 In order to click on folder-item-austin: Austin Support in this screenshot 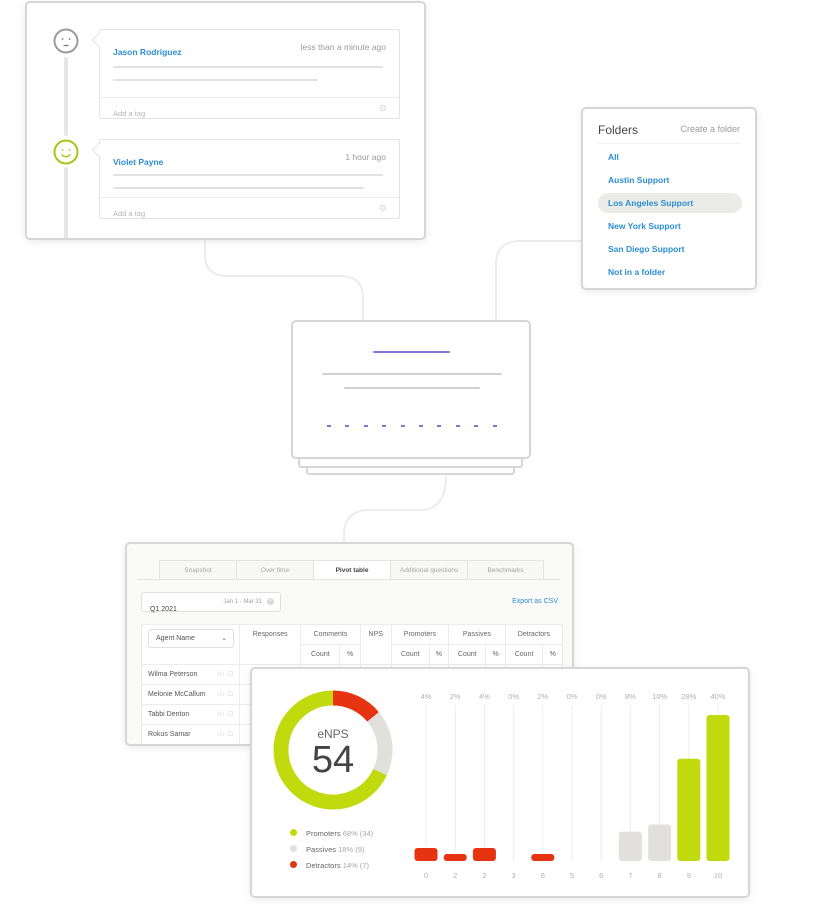, I will do `click(670, 180)`.